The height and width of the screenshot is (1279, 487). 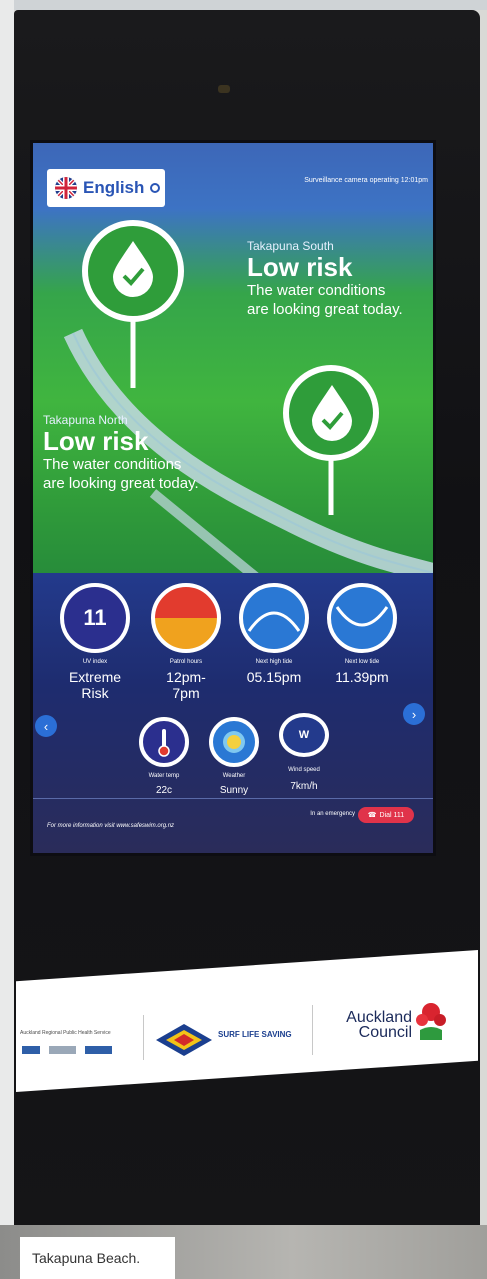 What do you see at coordinates (372, 815) in the screenshot?
I see `phone-icon: ☎` at bounding box center [372, 815].